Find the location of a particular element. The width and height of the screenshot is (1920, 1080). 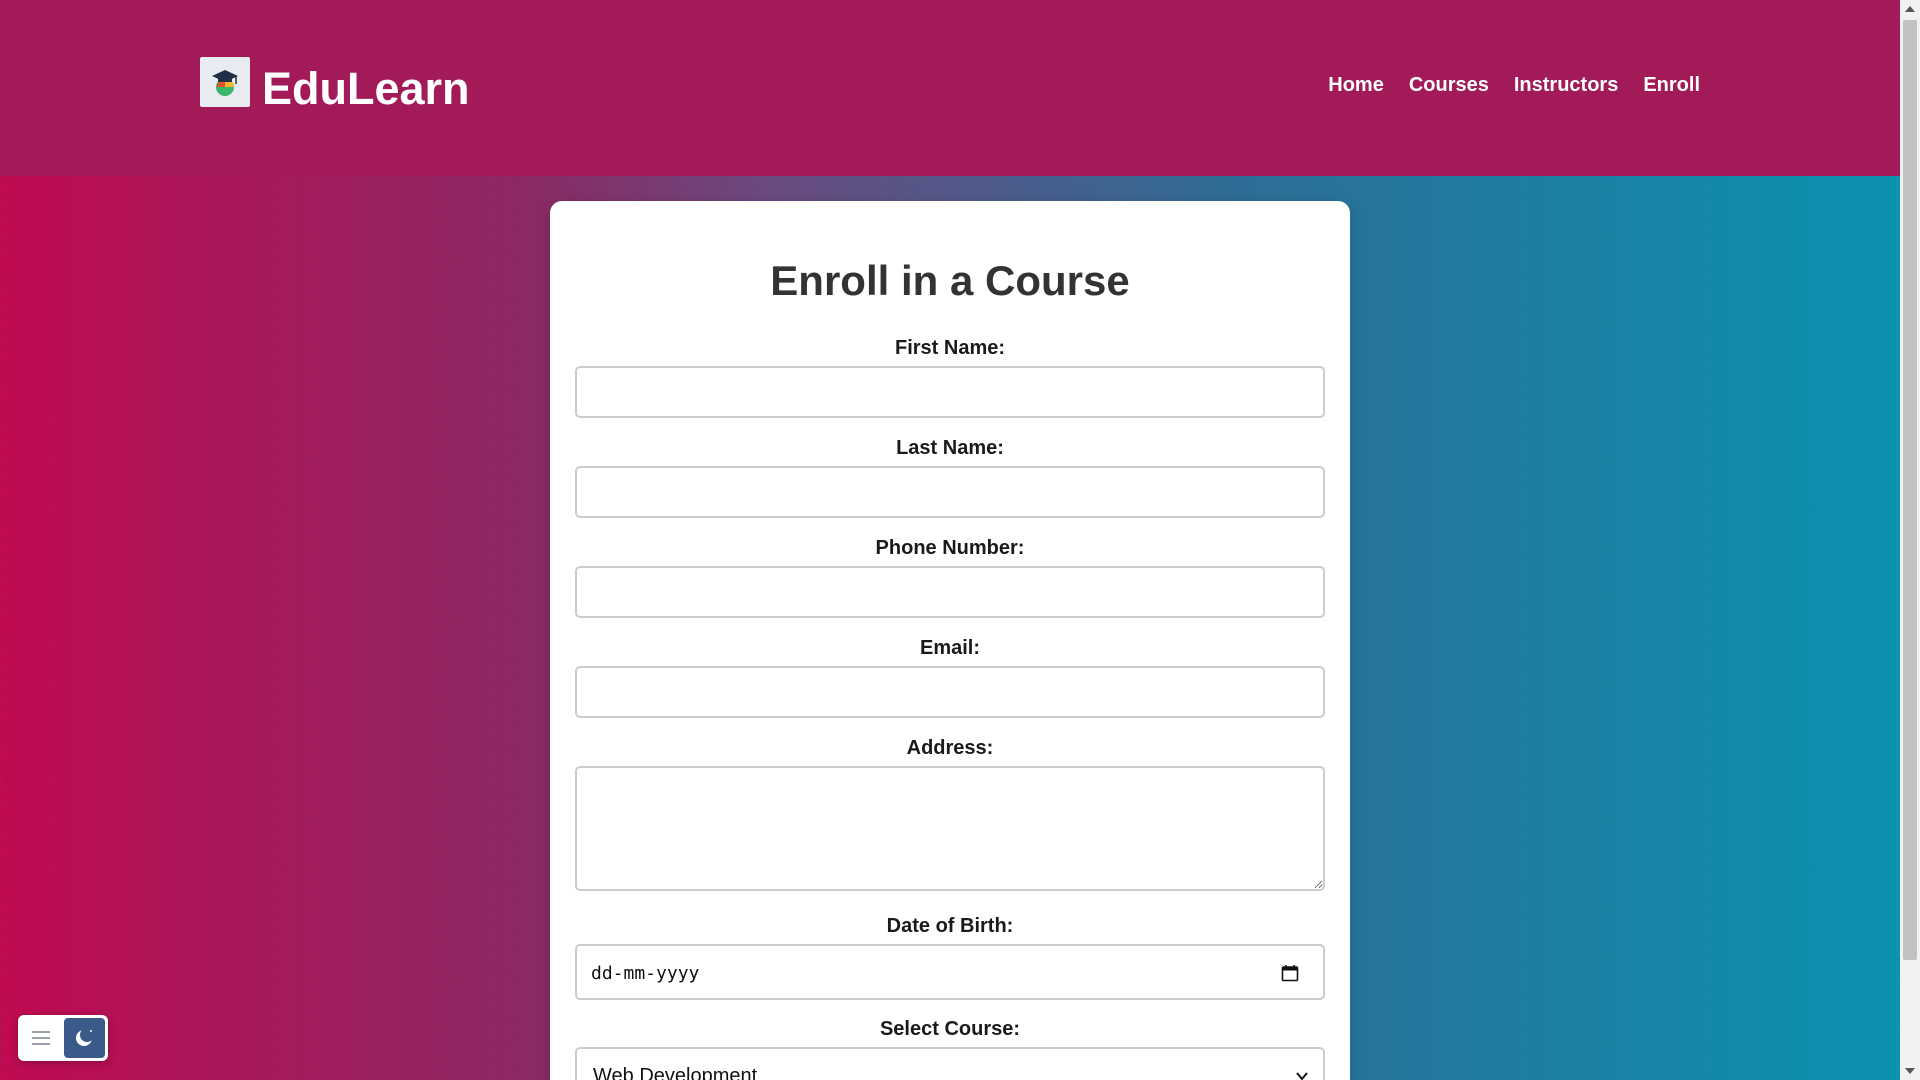

course-select: Web Development is located at coordinates (950, 1063).